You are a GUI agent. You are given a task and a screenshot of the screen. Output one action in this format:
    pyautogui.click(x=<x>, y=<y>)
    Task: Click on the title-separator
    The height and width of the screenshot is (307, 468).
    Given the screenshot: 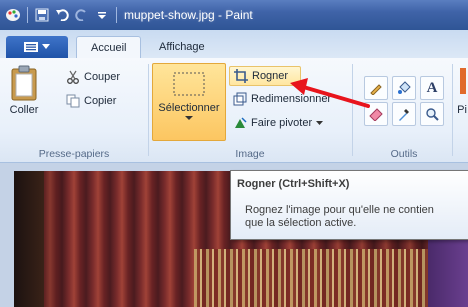 What is the action you would take?
    pyautogui.click(x=116, y=15)
    